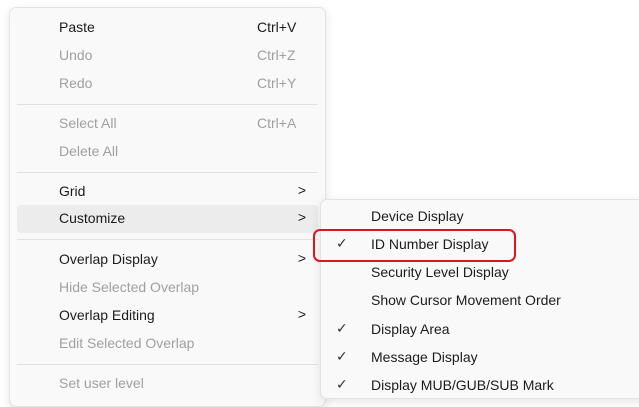  I want to click on submenu-item-display-mub-gub-sub-mark: ✓ Display MUB/GUB/SUB Mark, so click(483, 386).